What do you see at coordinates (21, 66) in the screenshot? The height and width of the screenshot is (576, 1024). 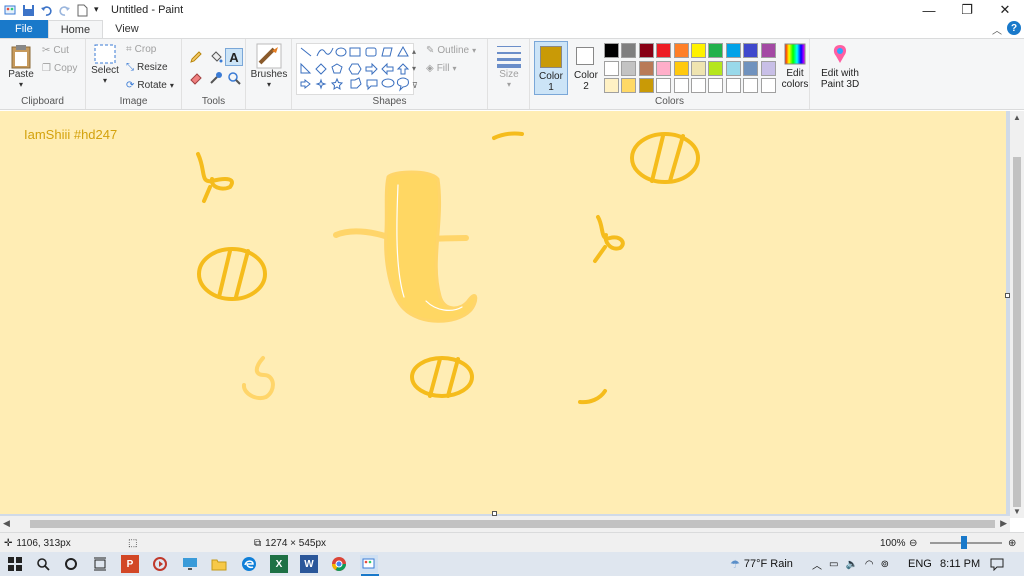 I see `paste-button: Paste ▾` at bounding box center [21, 66].